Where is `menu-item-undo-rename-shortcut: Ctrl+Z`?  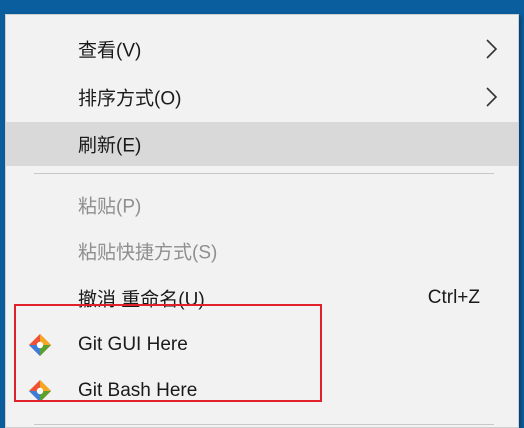 menu-item-undo-rename-shortcut: Ctrl+Z is located at coordinates (453, 297).